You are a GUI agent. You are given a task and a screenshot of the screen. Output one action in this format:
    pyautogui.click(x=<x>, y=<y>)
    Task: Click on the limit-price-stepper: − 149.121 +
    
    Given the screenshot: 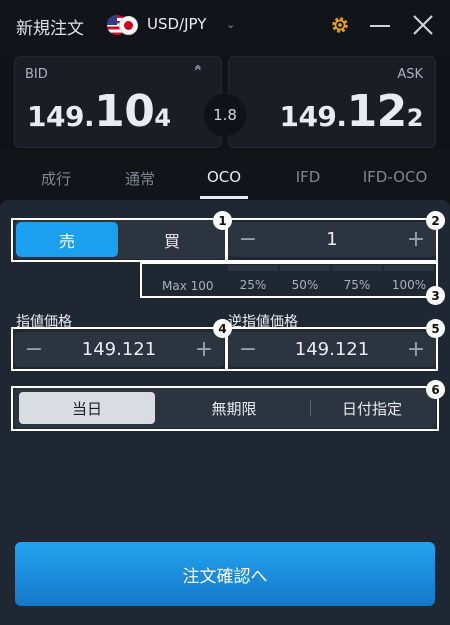 What is the action you would take?
    pyautogui.click(x=119, y=349)
    